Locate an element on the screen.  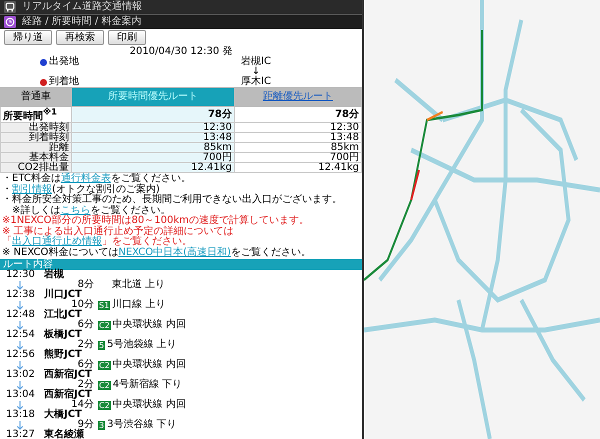
section-title: 経路 / 所要時間 / 料金案内 is located at coordinates (82, 22).